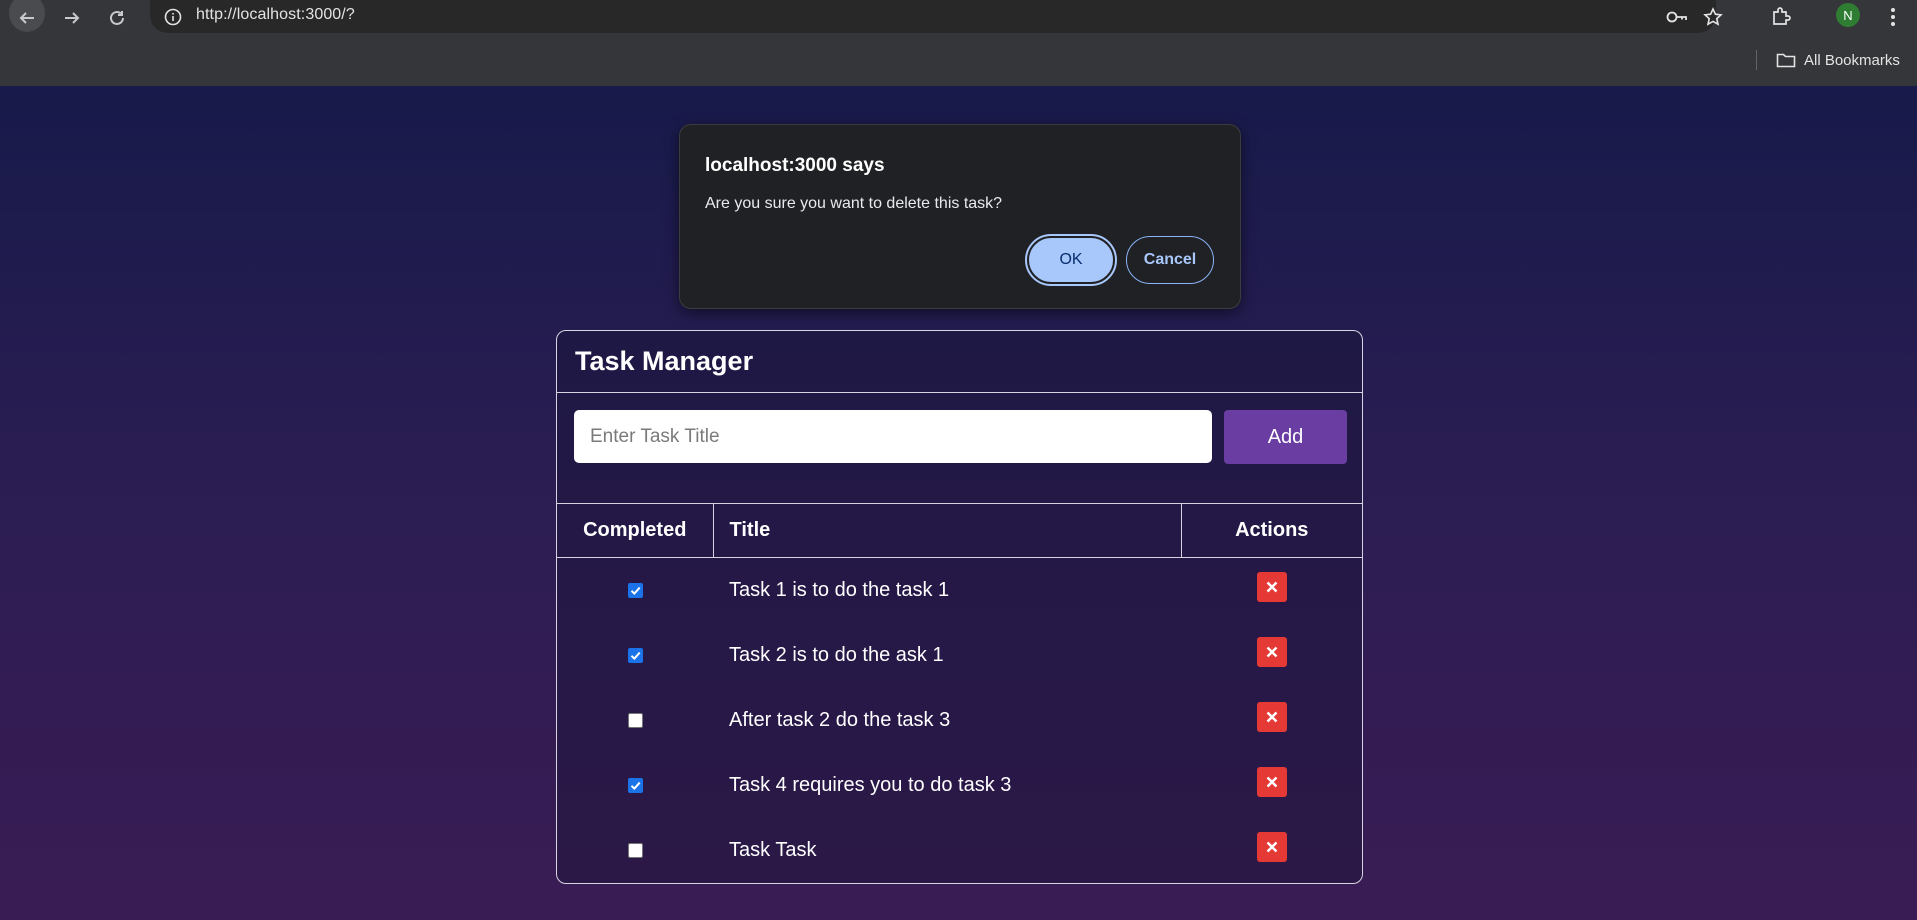 This screenshot has width=1917, height=920. I want to click on forward-button, so click(72, 17).